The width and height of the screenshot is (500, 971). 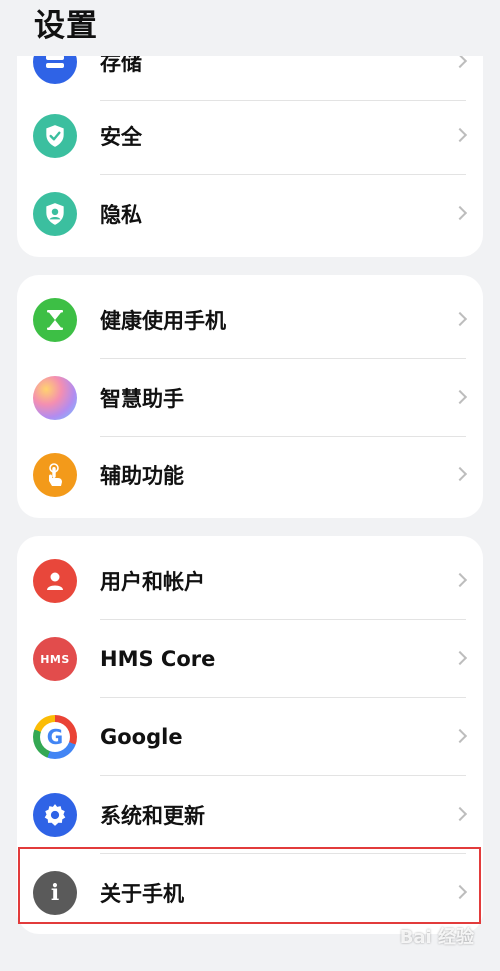 I want to click on shield-check-icon, so click(x=55, y=136).